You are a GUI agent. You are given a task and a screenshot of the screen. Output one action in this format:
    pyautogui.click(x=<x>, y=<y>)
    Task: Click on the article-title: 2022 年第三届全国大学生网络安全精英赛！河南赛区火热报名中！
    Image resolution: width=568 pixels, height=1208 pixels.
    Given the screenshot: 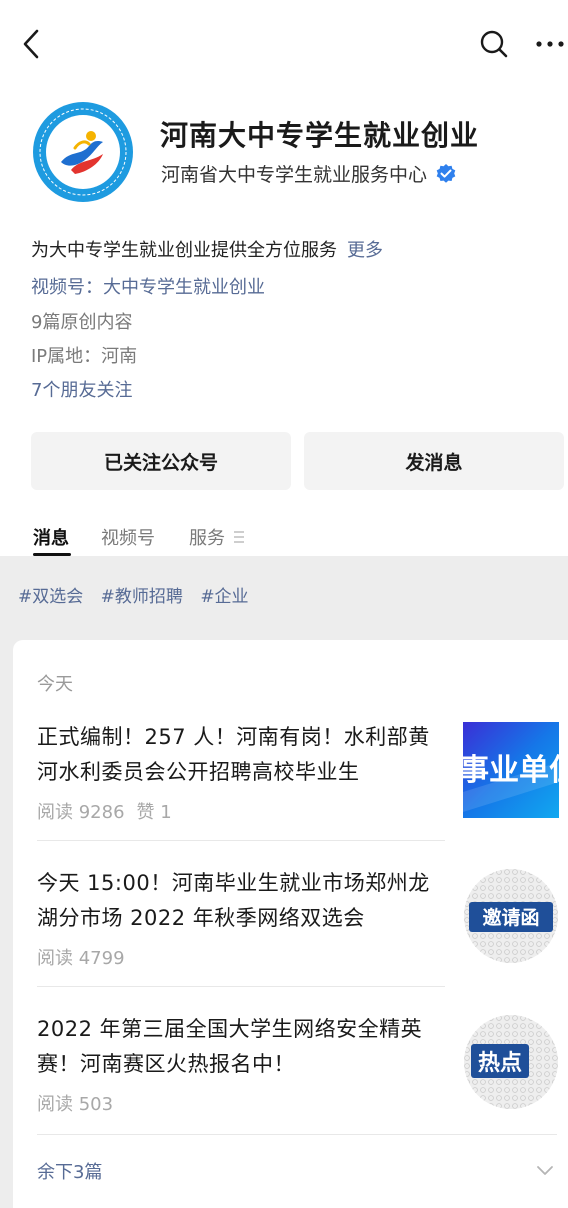 What is the action you would take?
    pyautogui.click(x=230, y=1046)
    